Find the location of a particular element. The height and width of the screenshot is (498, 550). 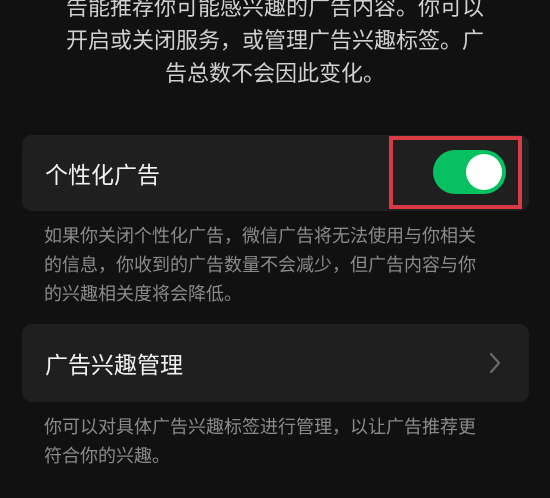

note-line: 的兴趣相关度将会降低。 is located at coordinates (143, 294).